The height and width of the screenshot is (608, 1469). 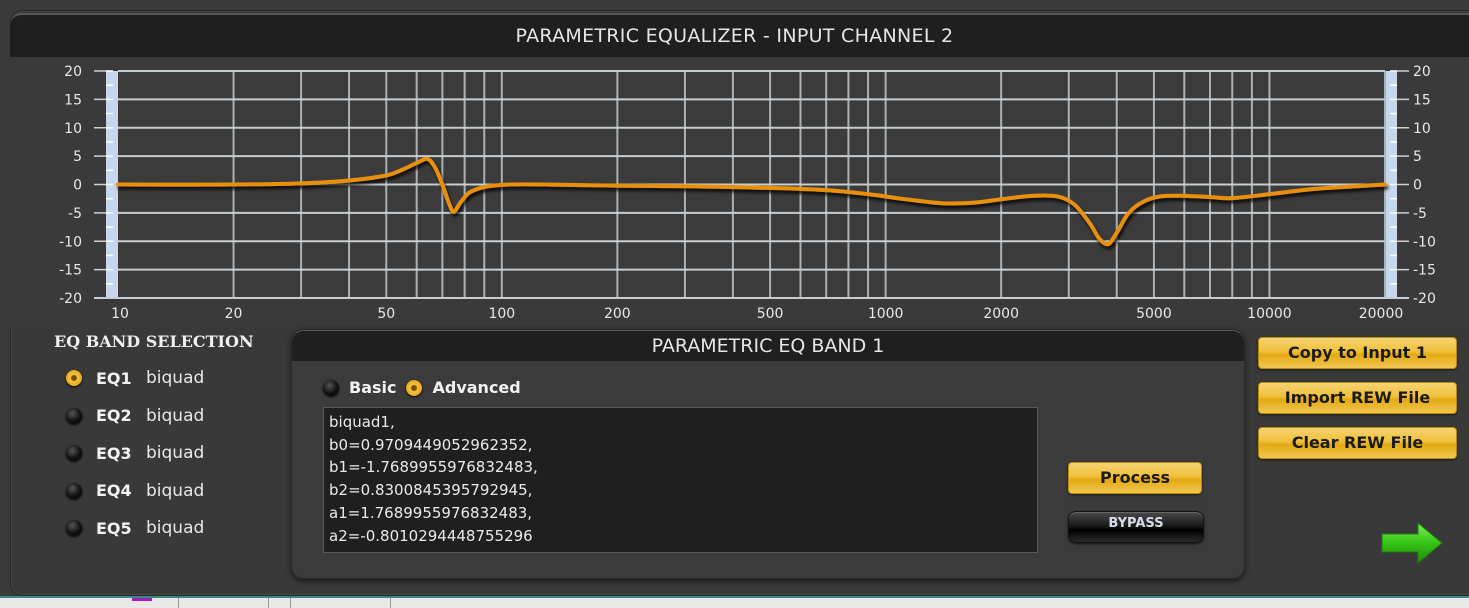 I want to click on x-tick-label: 500, so click(x=770, y=314).